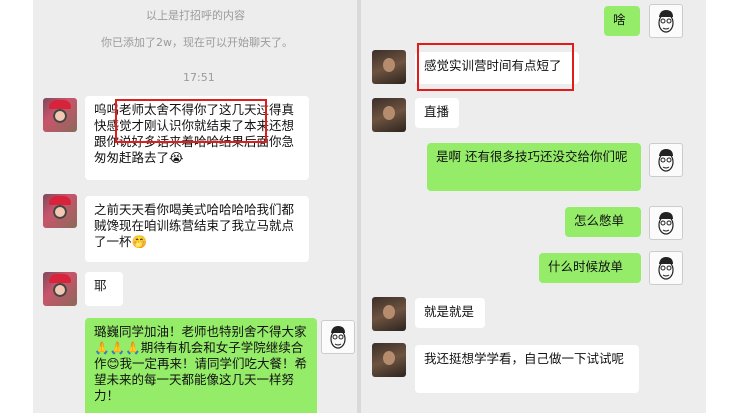 The image size is (739, 413). What do you see at coordinates (603, 222) in the screenshot?
I see `message-bubble: 怎么憋单` at bounding box center [603, 222].